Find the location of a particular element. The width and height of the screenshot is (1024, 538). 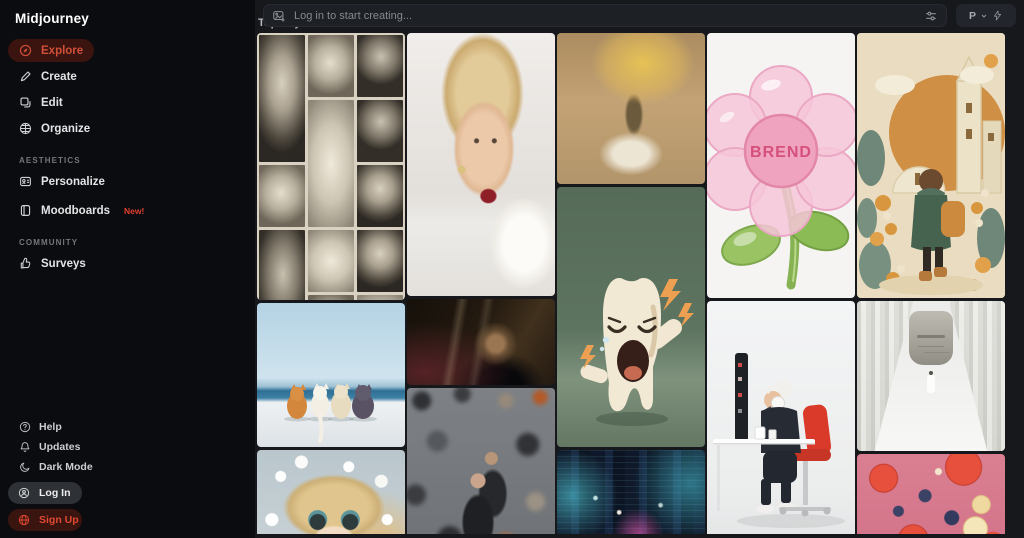

frames-icon is located at coordinates (25, 102).